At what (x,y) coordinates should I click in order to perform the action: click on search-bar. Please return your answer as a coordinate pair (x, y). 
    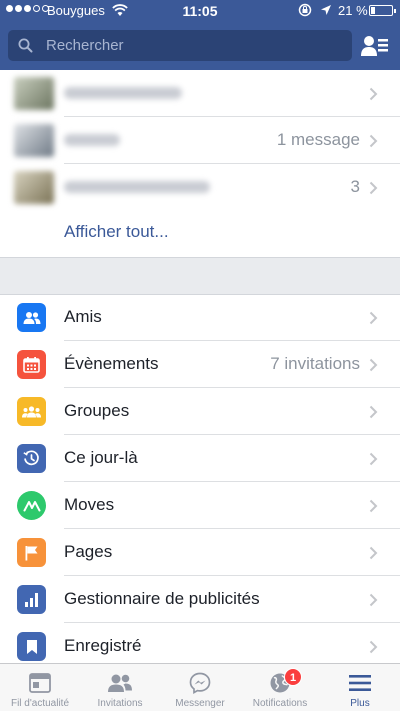
    Looking at the image, I should click on (180, 45).